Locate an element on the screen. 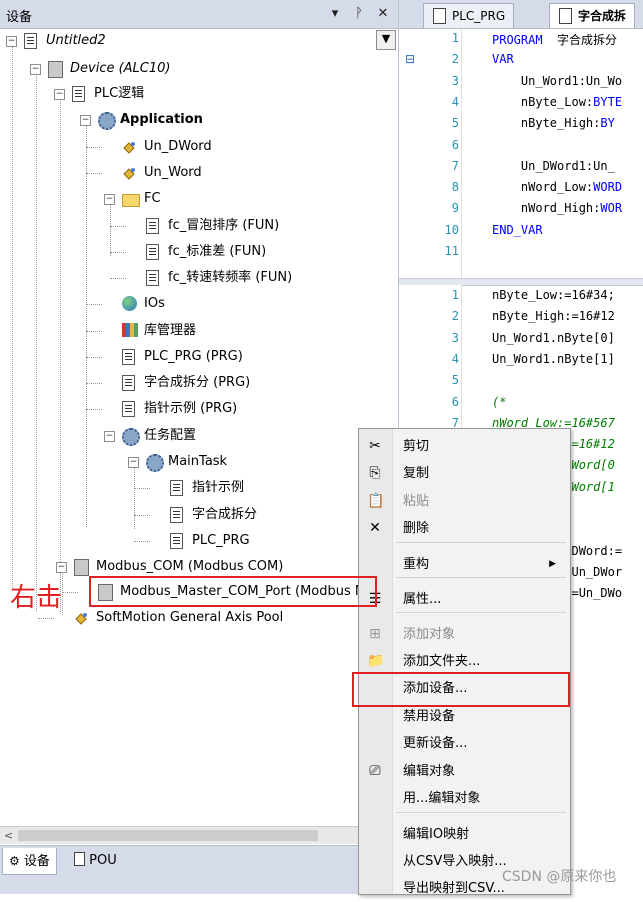 The width and height of the screenshot is (643, 902). pin-icon: ᚹ is located at coordinates (359, 14).